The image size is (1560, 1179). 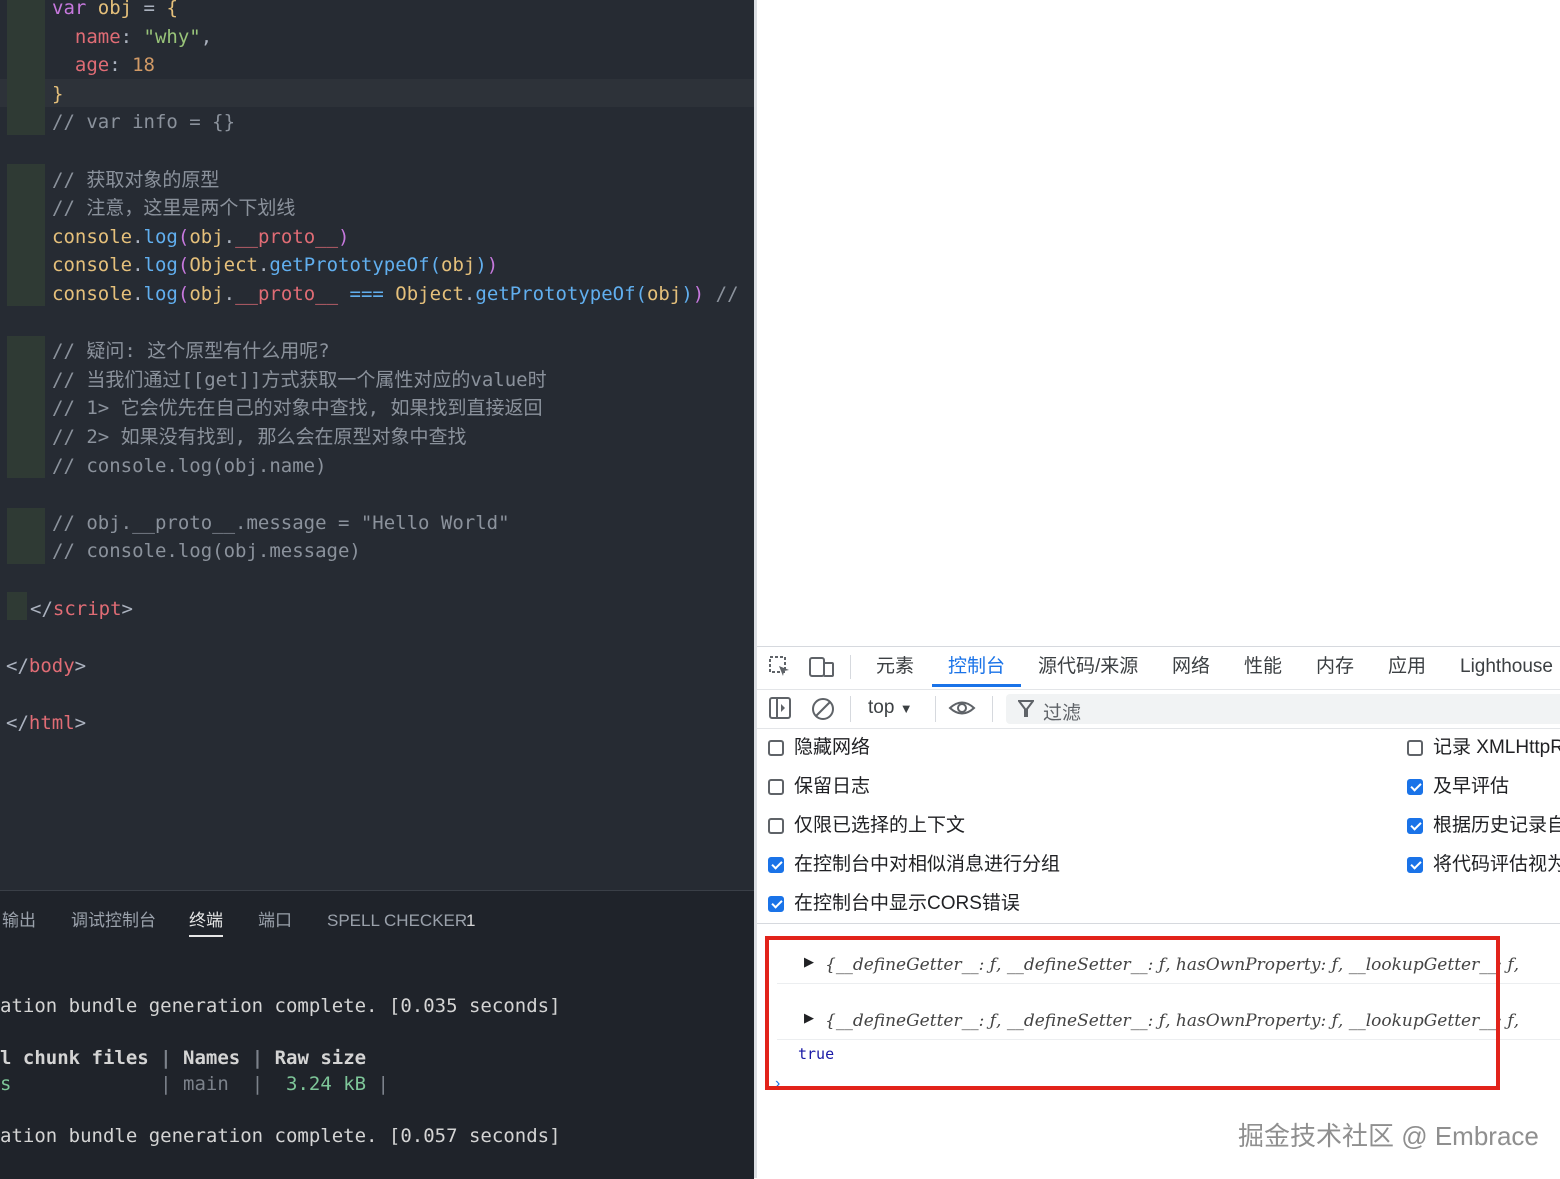 I want to click on tab-performance: 性能, so click(x=1263, y=667).